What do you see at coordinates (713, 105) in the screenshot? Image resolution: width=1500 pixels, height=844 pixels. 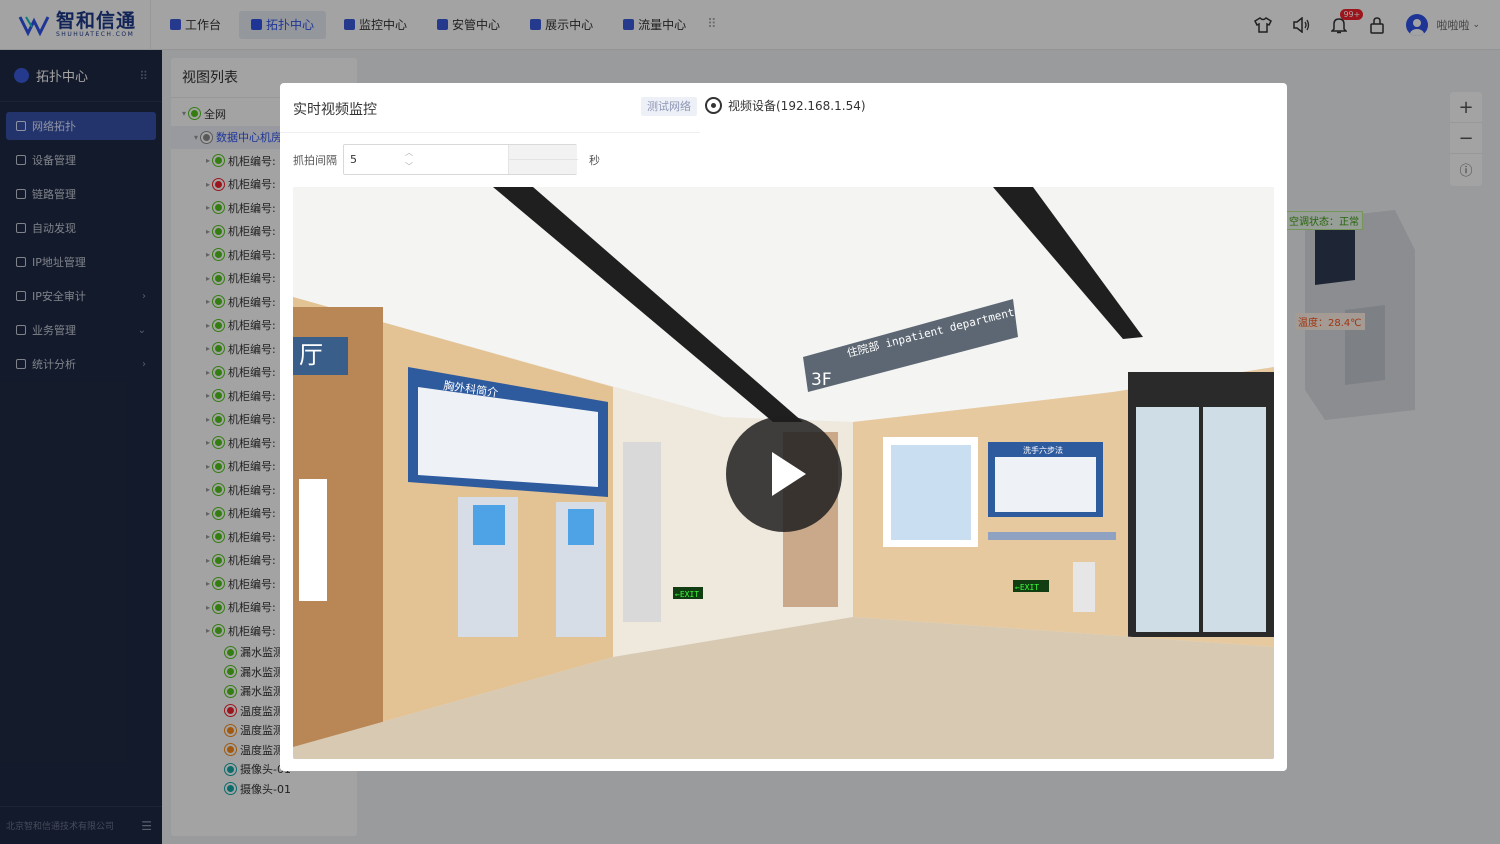 I see `camera-icon` at bounding box center [713, 105].